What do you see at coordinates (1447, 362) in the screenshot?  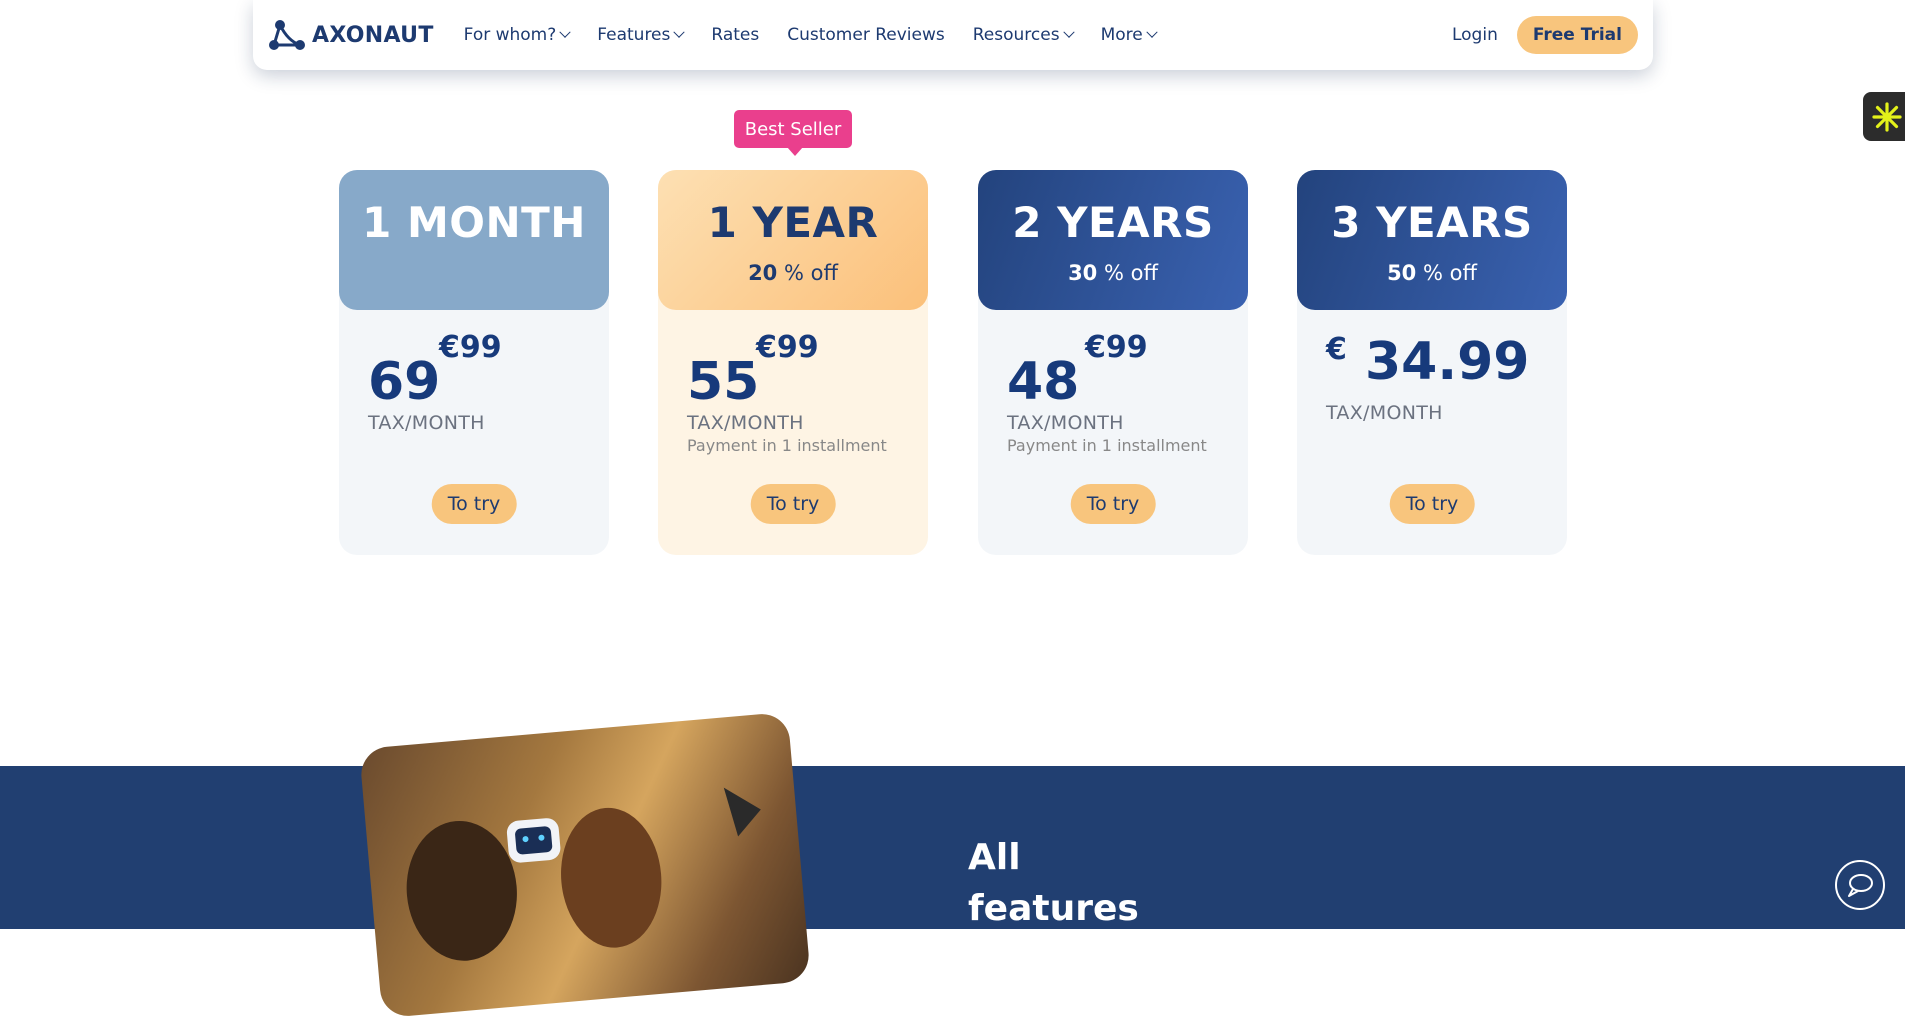 I see `plan-price: 34.99` at bounding box center [1447, 362].